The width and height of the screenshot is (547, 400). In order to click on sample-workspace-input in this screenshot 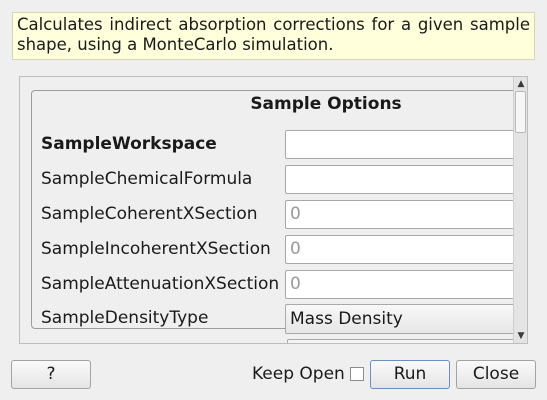, I will do `click(405, 144)`.